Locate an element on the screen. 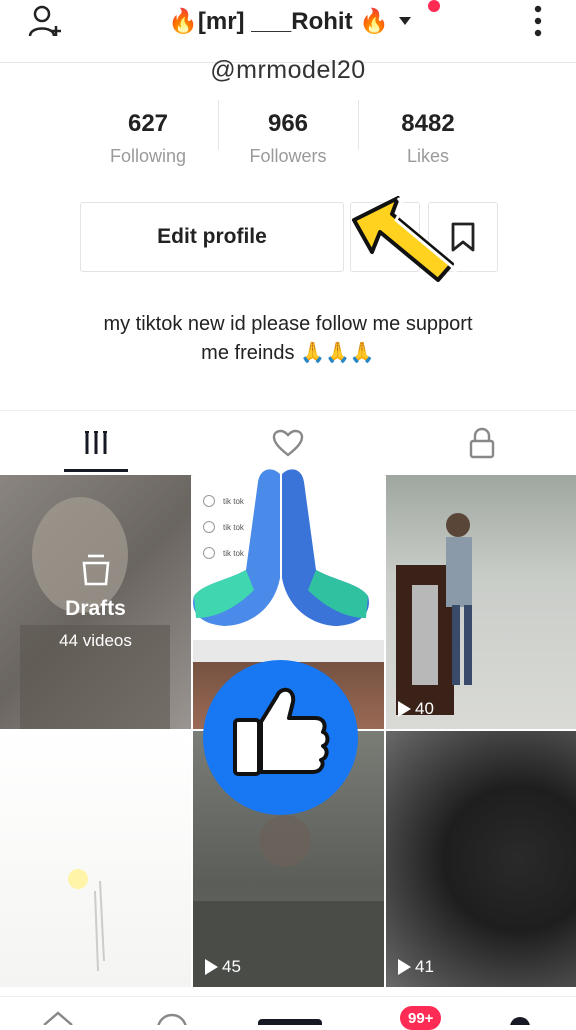 The height and width of the screenshot is (1030, 576). stat-following: 627 Following is located at coordinates (148, 138).